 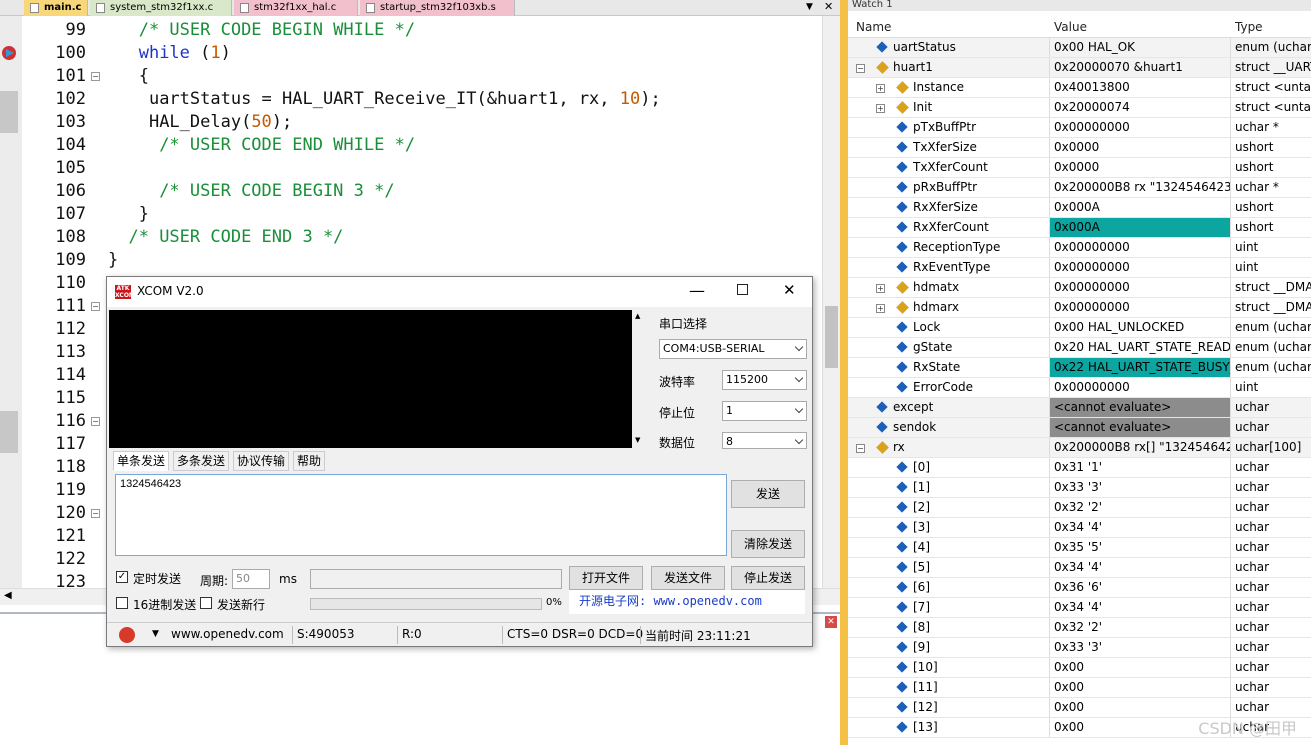 I want to click on watch-row: Lock 0x00 HAL_UNLOCKED enum (uchar), so click(x=1079, y=328).